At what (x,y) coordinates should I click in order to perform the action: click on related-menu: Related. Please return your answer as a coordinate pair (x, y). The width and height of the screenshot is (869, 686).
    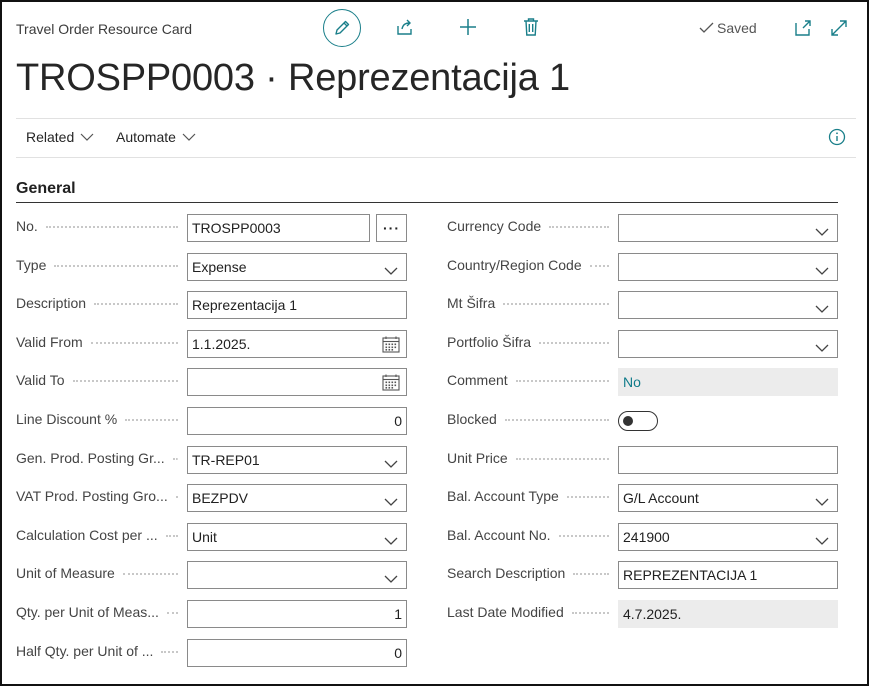
    Looking at the image, I should click on (60, 137).